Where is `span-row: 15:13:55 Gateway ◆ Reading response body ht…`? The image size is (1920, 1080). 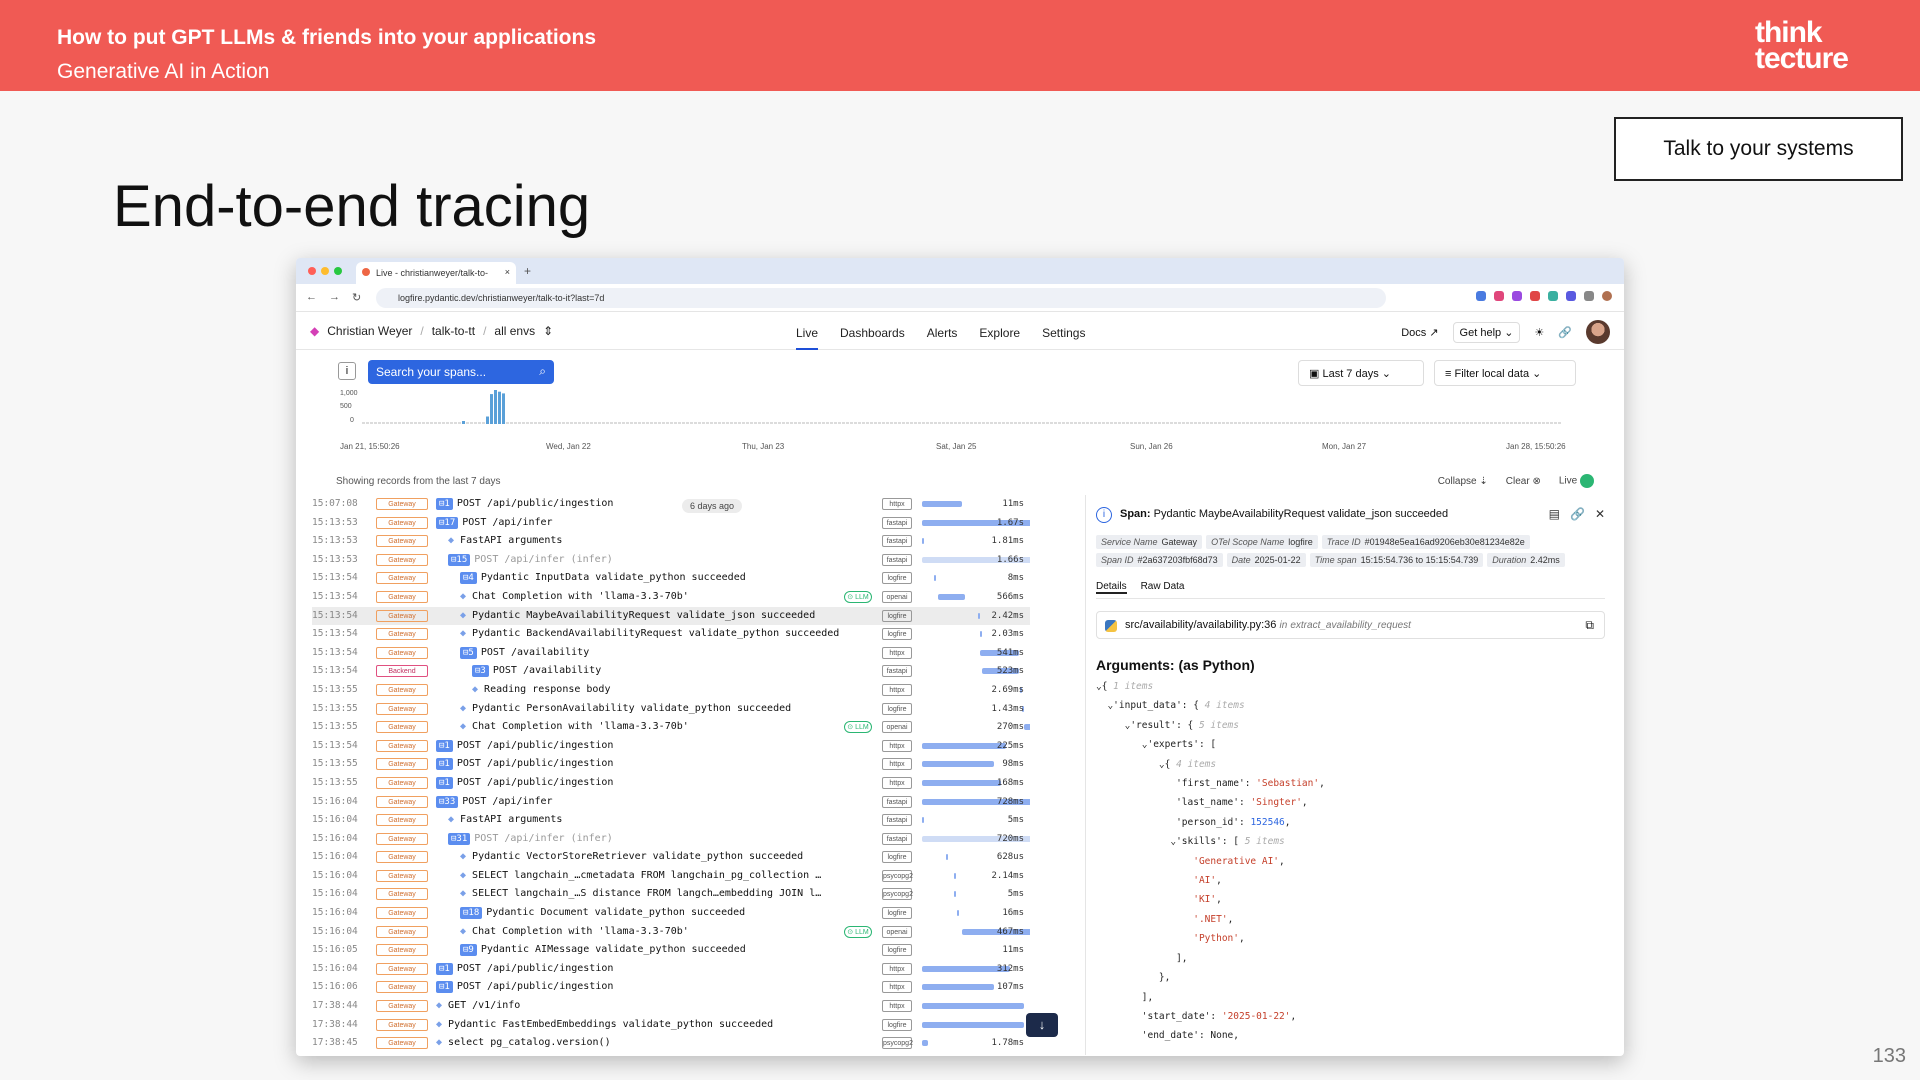
span-row: 15:13:55 Gateway ◆ Reading response body ht… is located at coordinates (671, 690).